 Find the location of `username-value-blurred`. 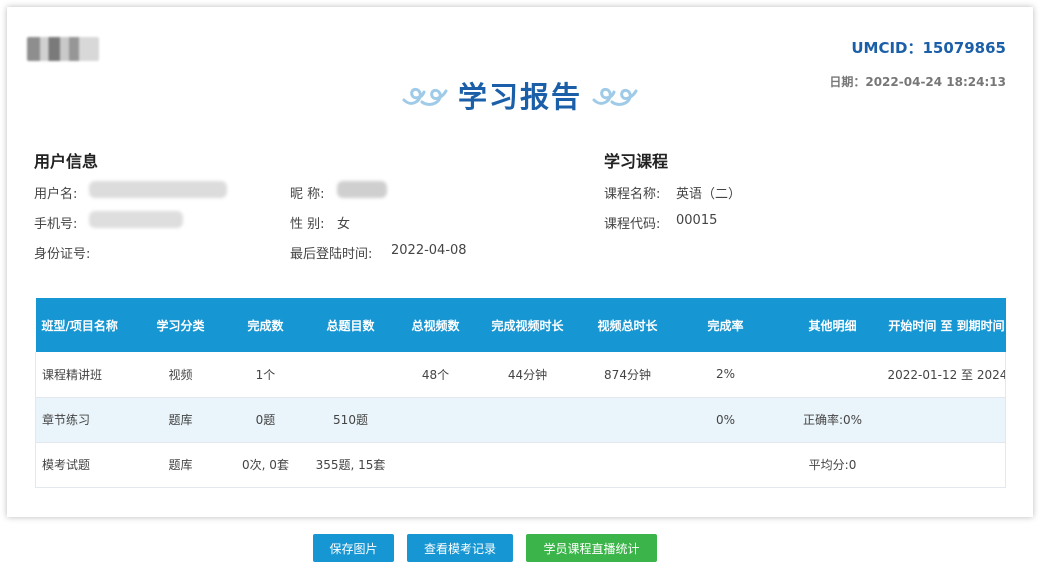

username-value-blurred is located at coordinates (158, 189).